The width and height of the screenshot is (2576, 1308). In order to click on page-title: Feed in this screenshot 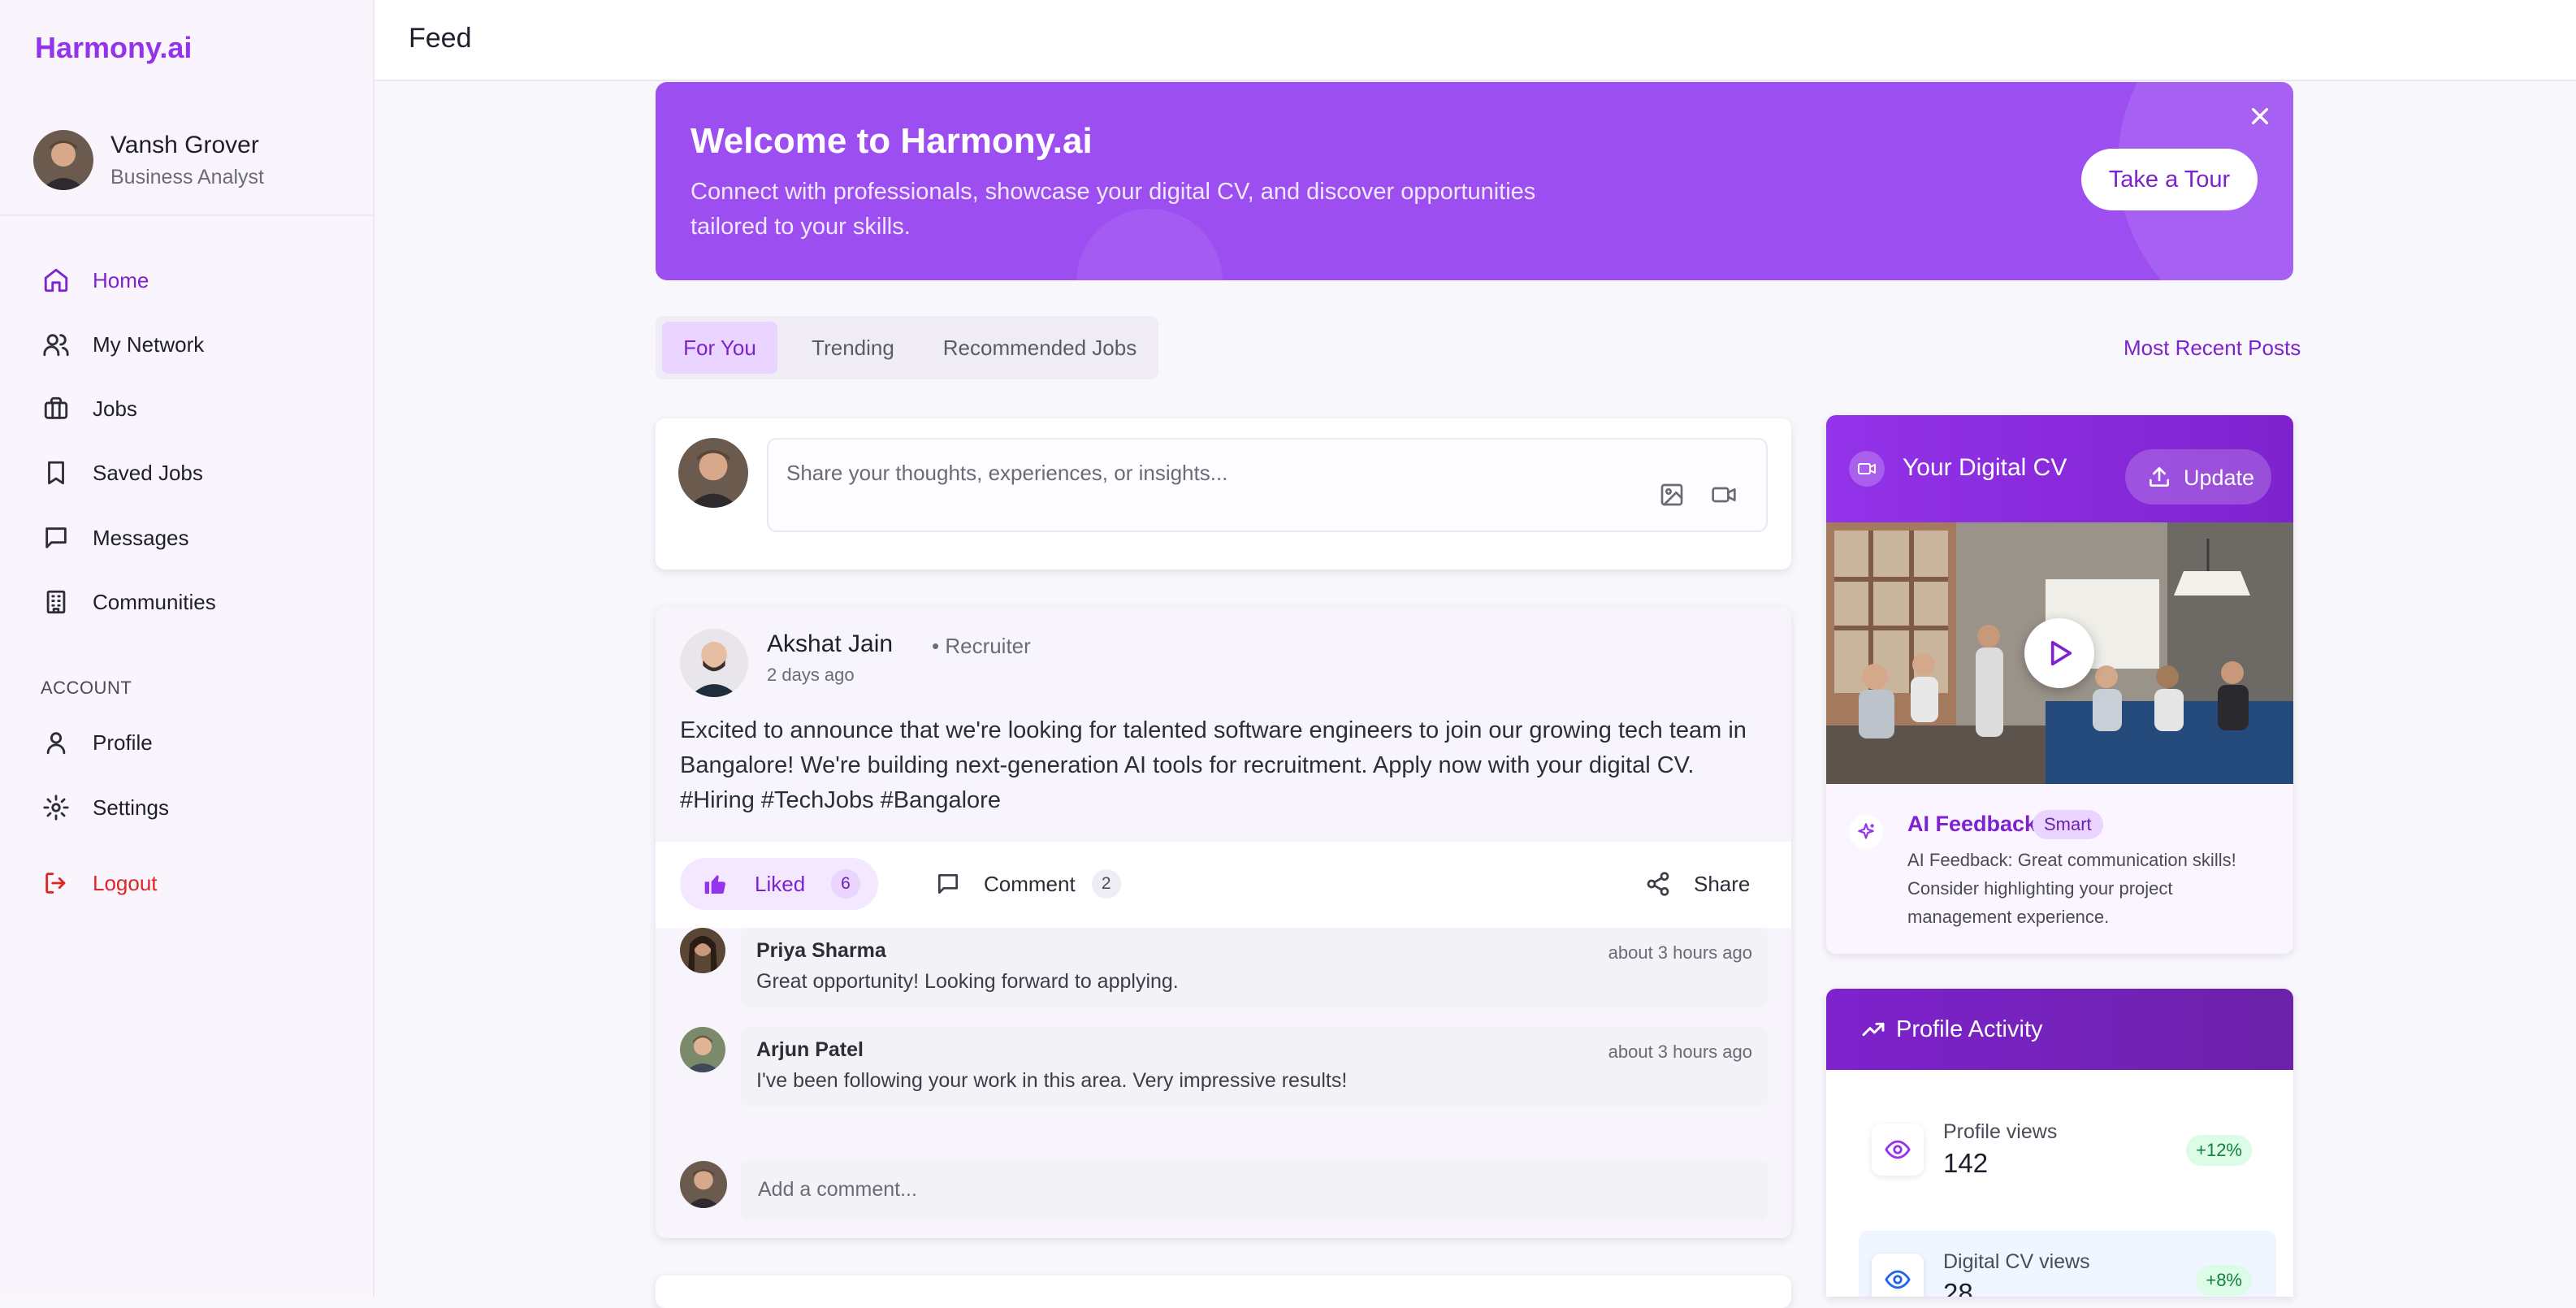, I will do `click(441, 38)`.